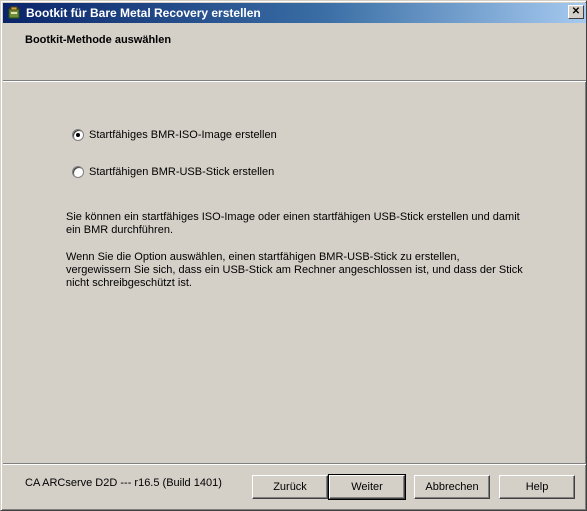 The width and height of the screenshot is (587, 511). I want to click on page-title: Bootkit-Methode auswählen, so click(98, 40).